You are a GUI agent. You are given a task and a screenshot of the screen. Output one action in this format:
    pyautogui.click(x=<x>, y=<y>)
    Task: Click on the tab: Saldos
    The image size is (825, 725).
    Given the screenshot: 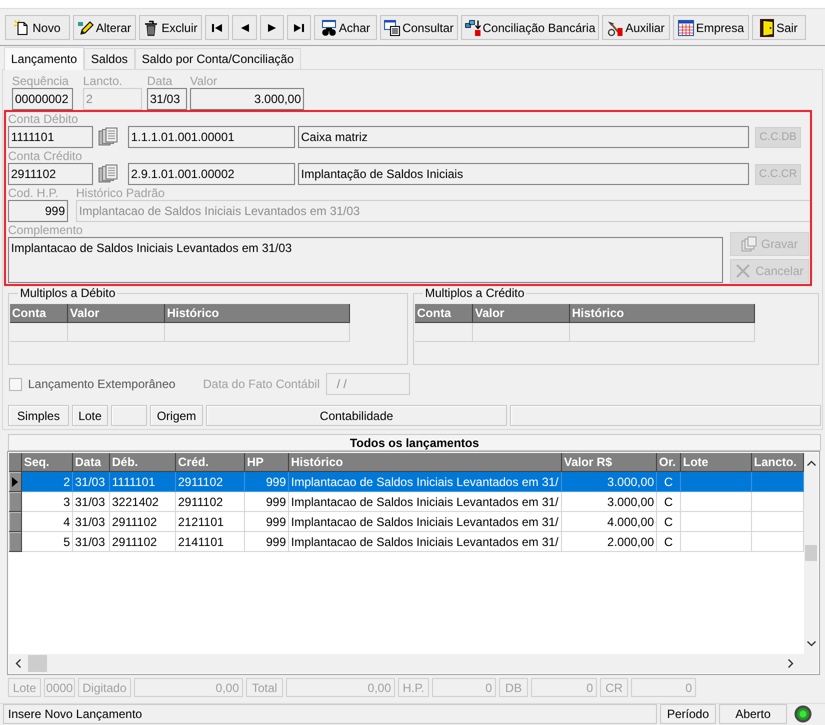 What is the action you would take?
    pyautogui.click(x=109, y=58)
    